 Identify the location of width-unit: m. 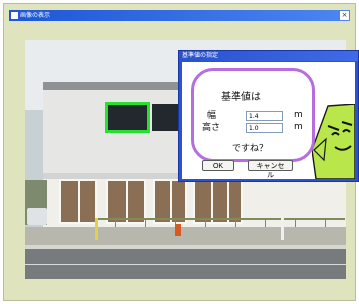
(298, 115).